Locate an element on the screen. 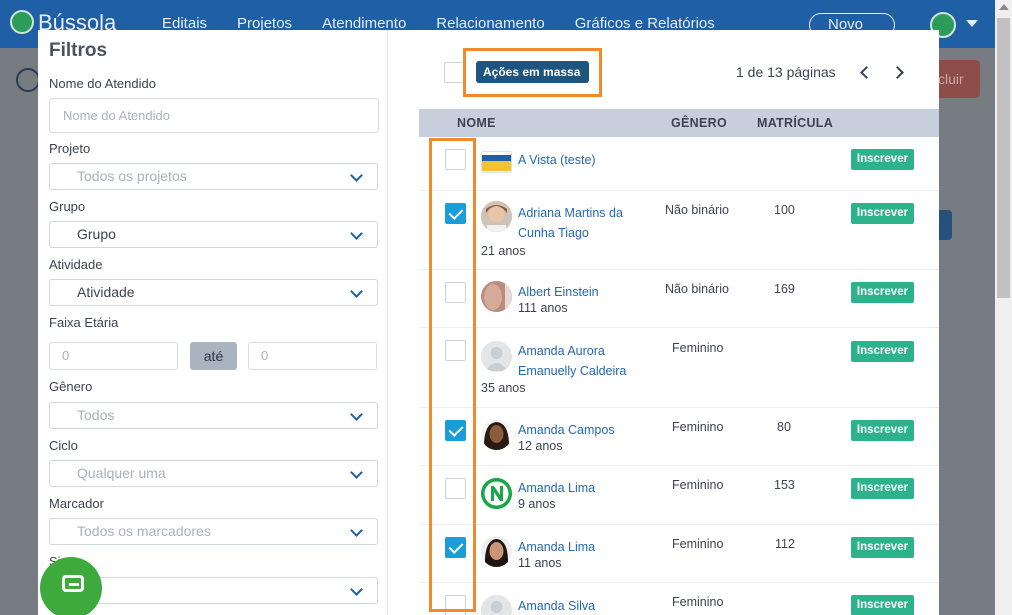  genero-label: Gênero is located at coordinates (71, 386).